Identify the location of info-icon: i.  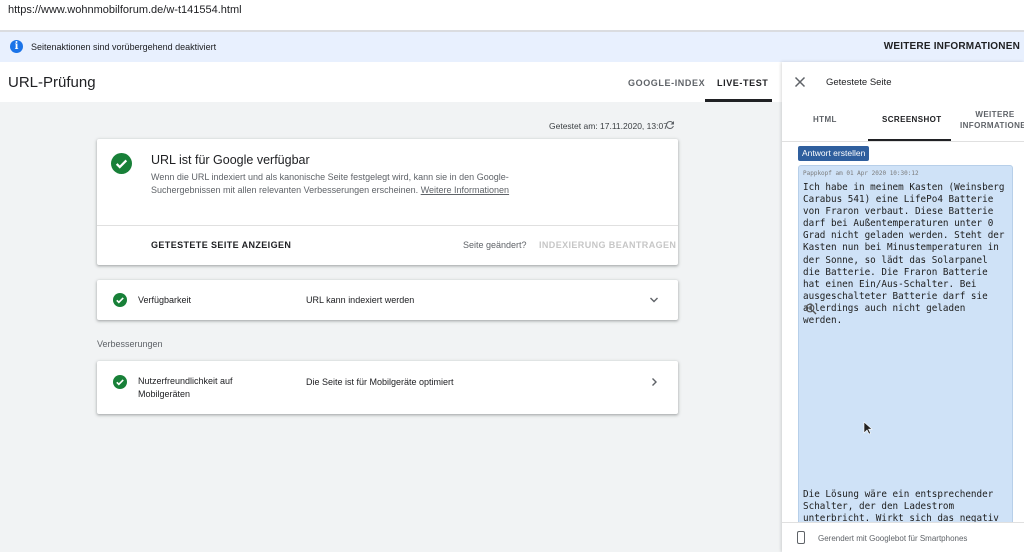
(16, 46).